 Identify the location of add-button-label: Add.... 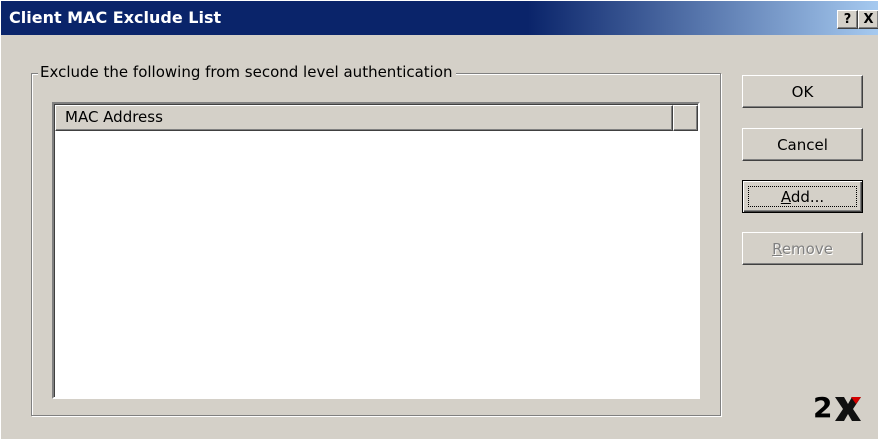
(802, 197).